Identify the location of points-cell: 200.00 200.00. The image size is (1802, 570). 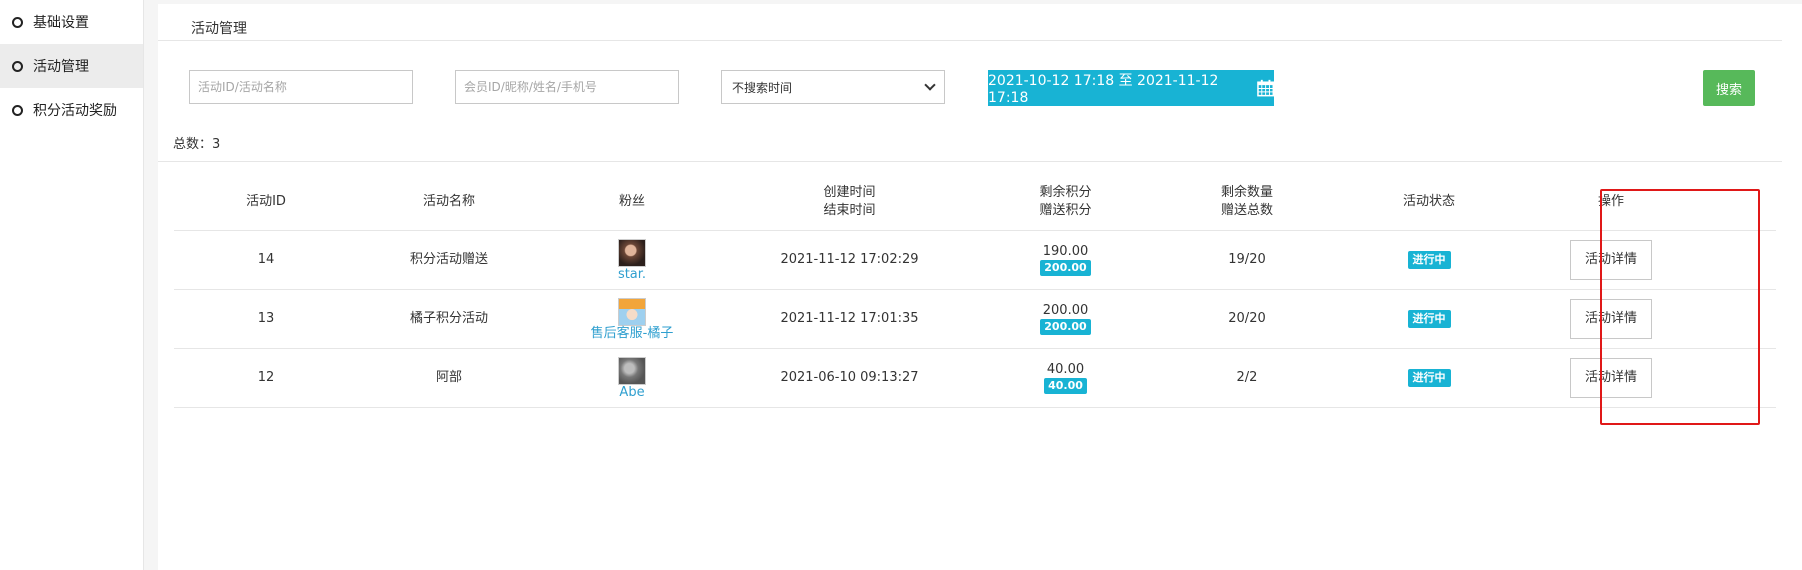
(1065, 319).